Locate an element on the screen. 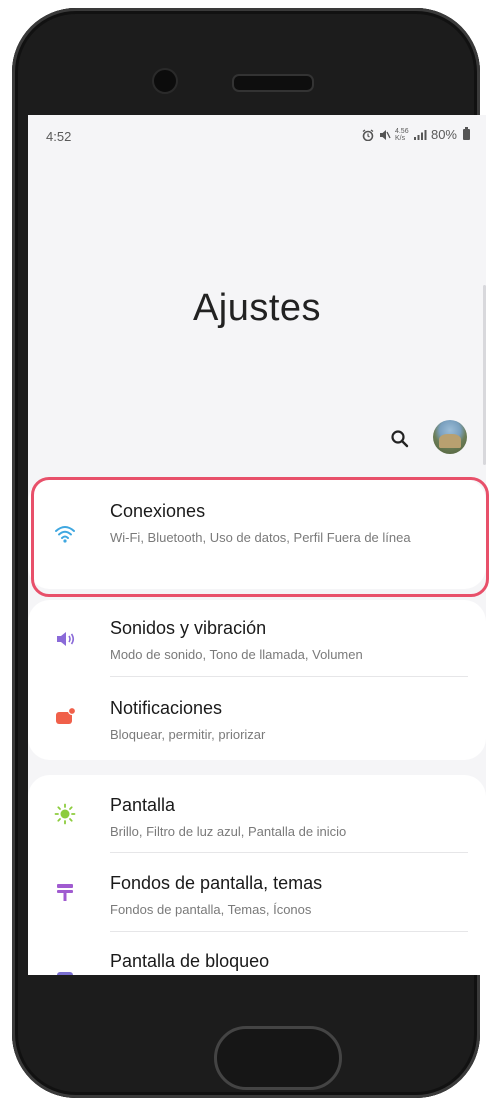 This screenshot has width=490, height=1106. mute-icon is located at coordinates (385, 134).